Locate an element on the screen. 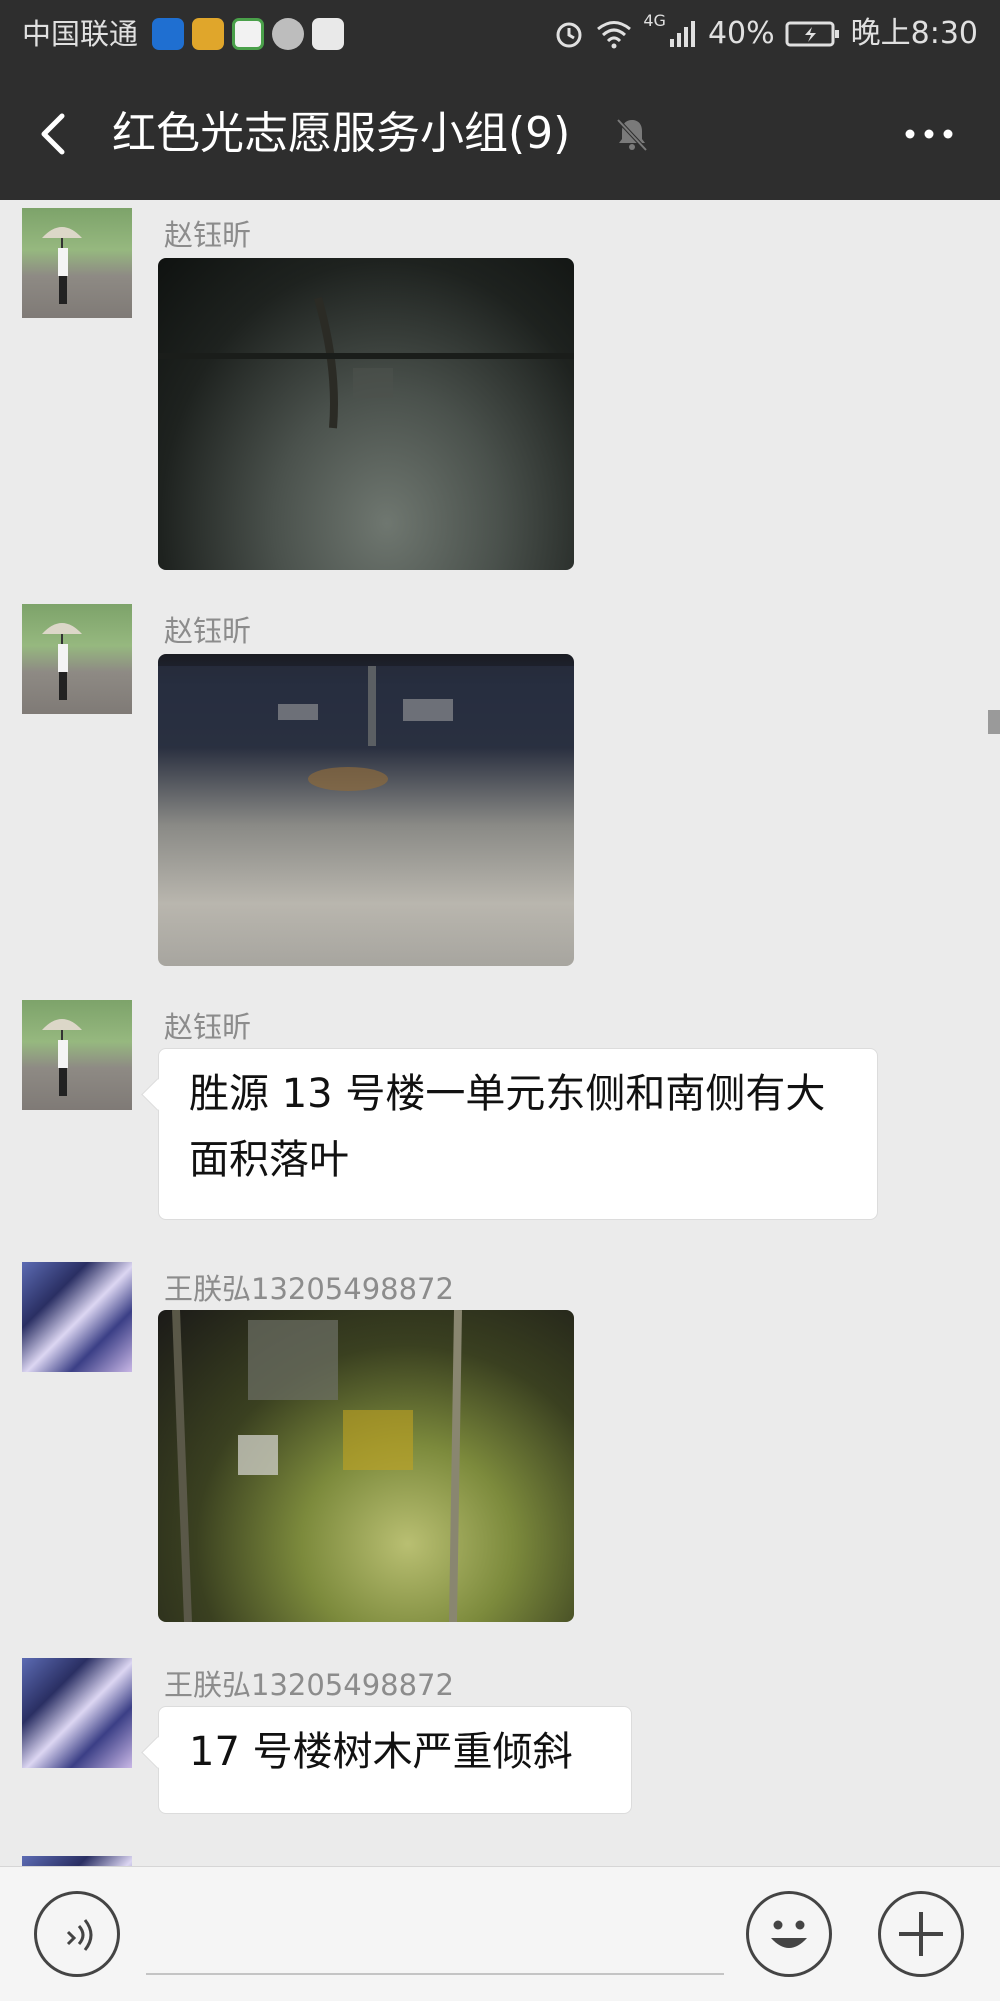 The width and height of the screenshot is (1000, 2001). status-left: 中国联通 is located at coordinates (183, 34).